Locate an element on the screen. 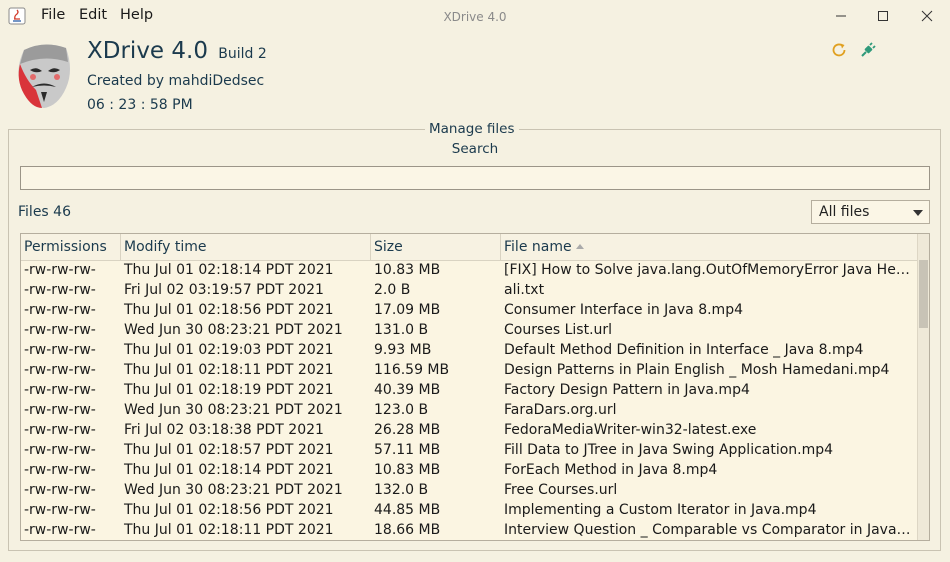  app-title: XDrive 4.0 Build 2 is located at coordinates (177, 51).